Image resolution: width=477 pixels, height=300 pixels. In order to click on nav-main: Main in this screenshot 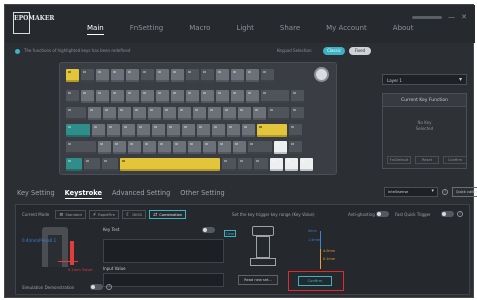, I will do `click(95, 29)`.